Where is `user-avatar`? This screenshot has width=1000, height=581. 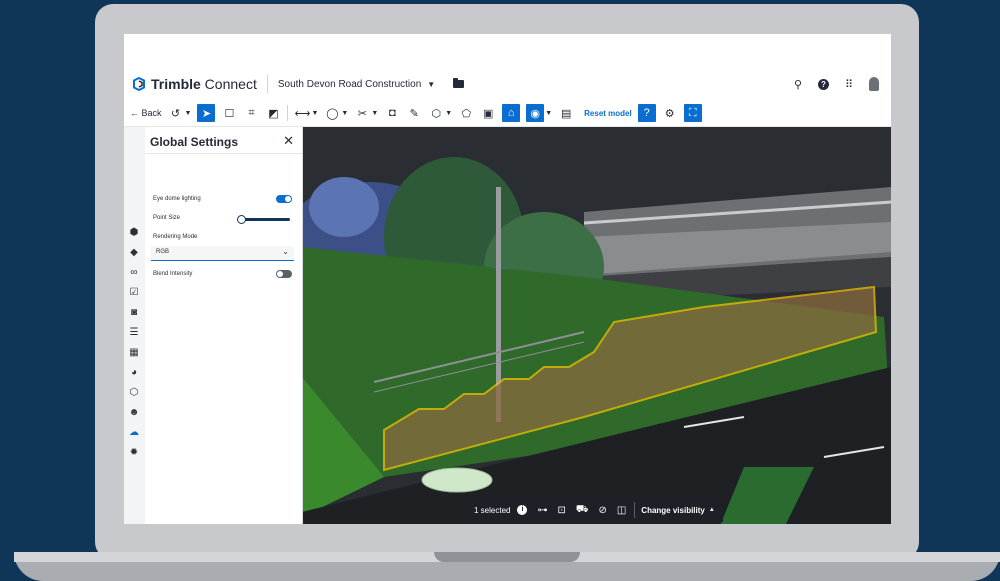
user-avatar is located at coordinates (874, 84).